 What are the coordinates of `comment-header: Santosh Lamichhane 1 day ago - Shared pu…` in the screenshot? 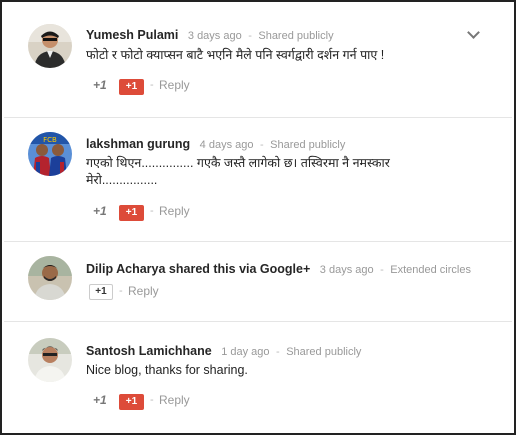 It's located at (223, 351).